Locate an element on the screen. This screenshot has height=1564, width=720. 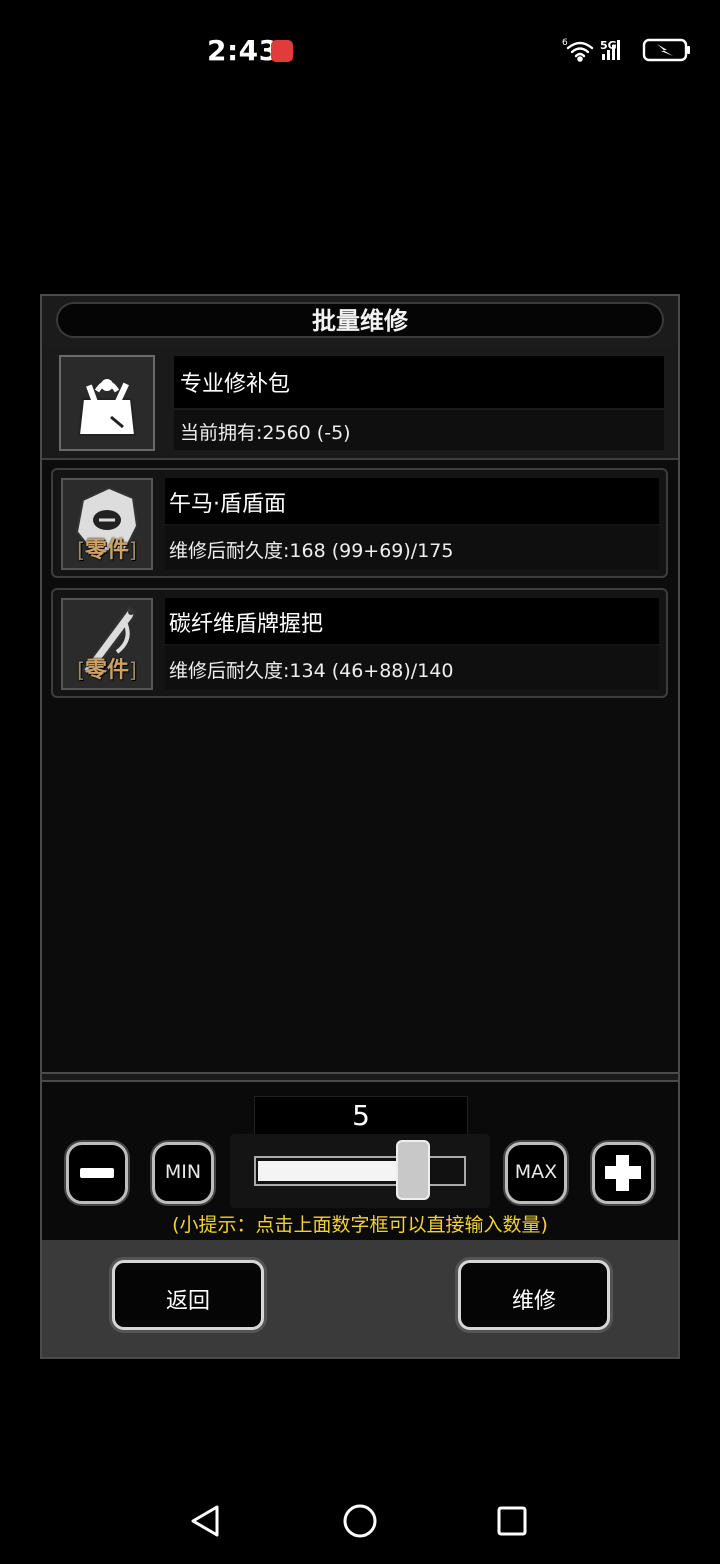
min-label: MIN is located at coordinates (183, 1172).